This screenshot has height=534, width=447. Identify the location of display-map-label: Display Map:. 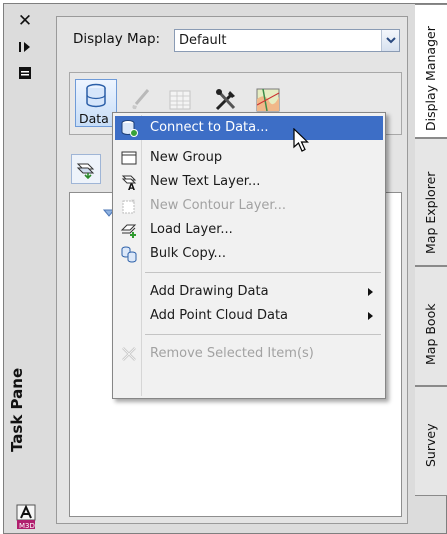
(117, 39).